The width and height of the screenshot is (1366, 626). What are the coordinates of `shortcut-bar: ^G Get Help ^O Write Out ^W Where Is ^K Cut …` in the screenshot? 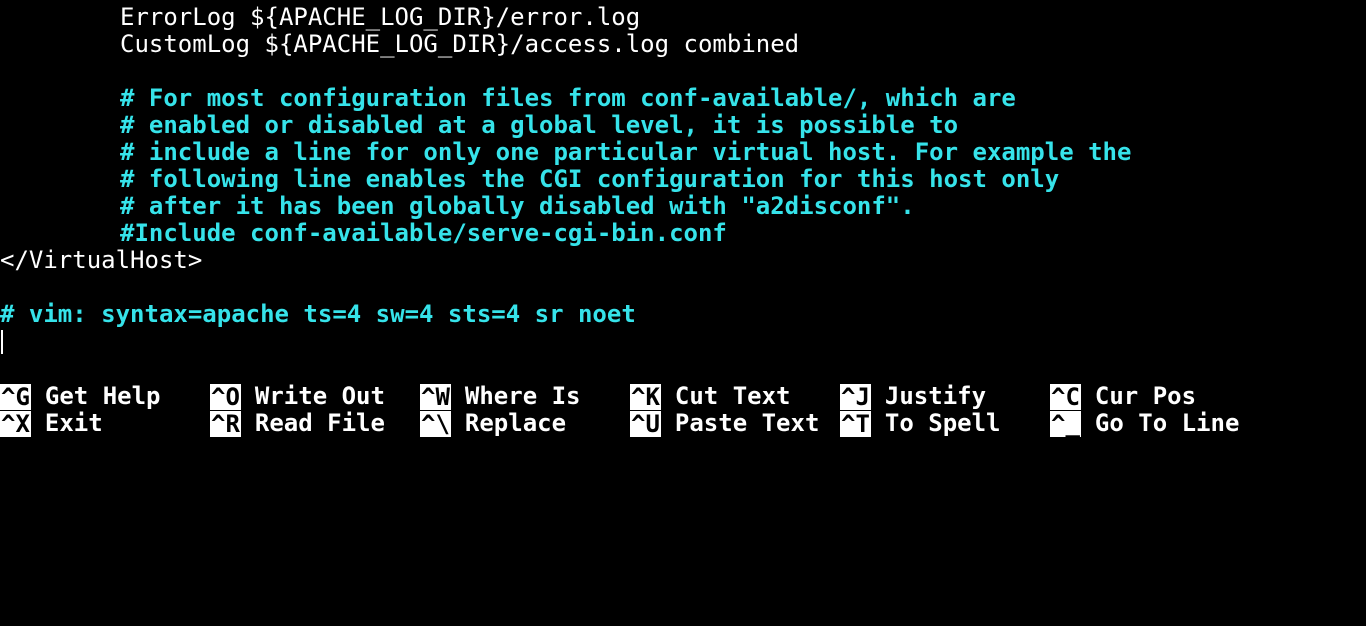 It's located at (683, 410).